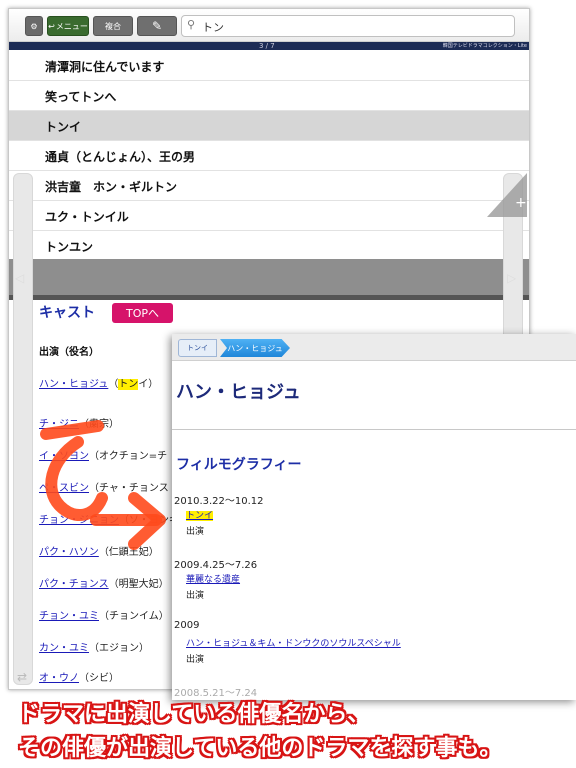 The height and width of the screenshot is (768, 576). I want to click on result-label: 笑ってトンへ, so click(81, 97).